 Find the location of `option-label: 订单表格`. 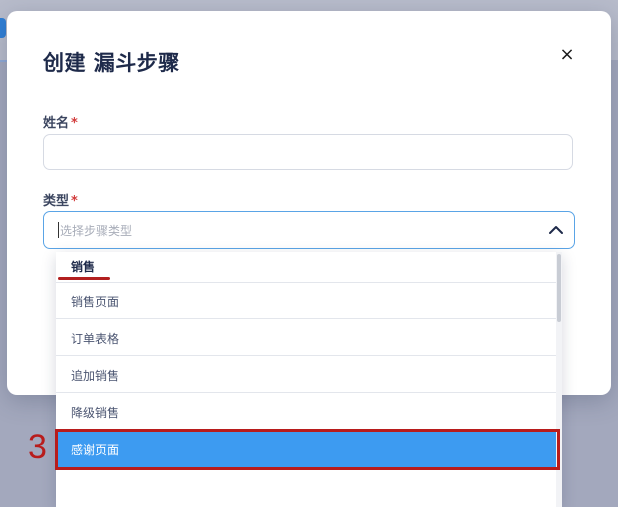

option-label: 订单表格 is located at coordinates (95, 339).